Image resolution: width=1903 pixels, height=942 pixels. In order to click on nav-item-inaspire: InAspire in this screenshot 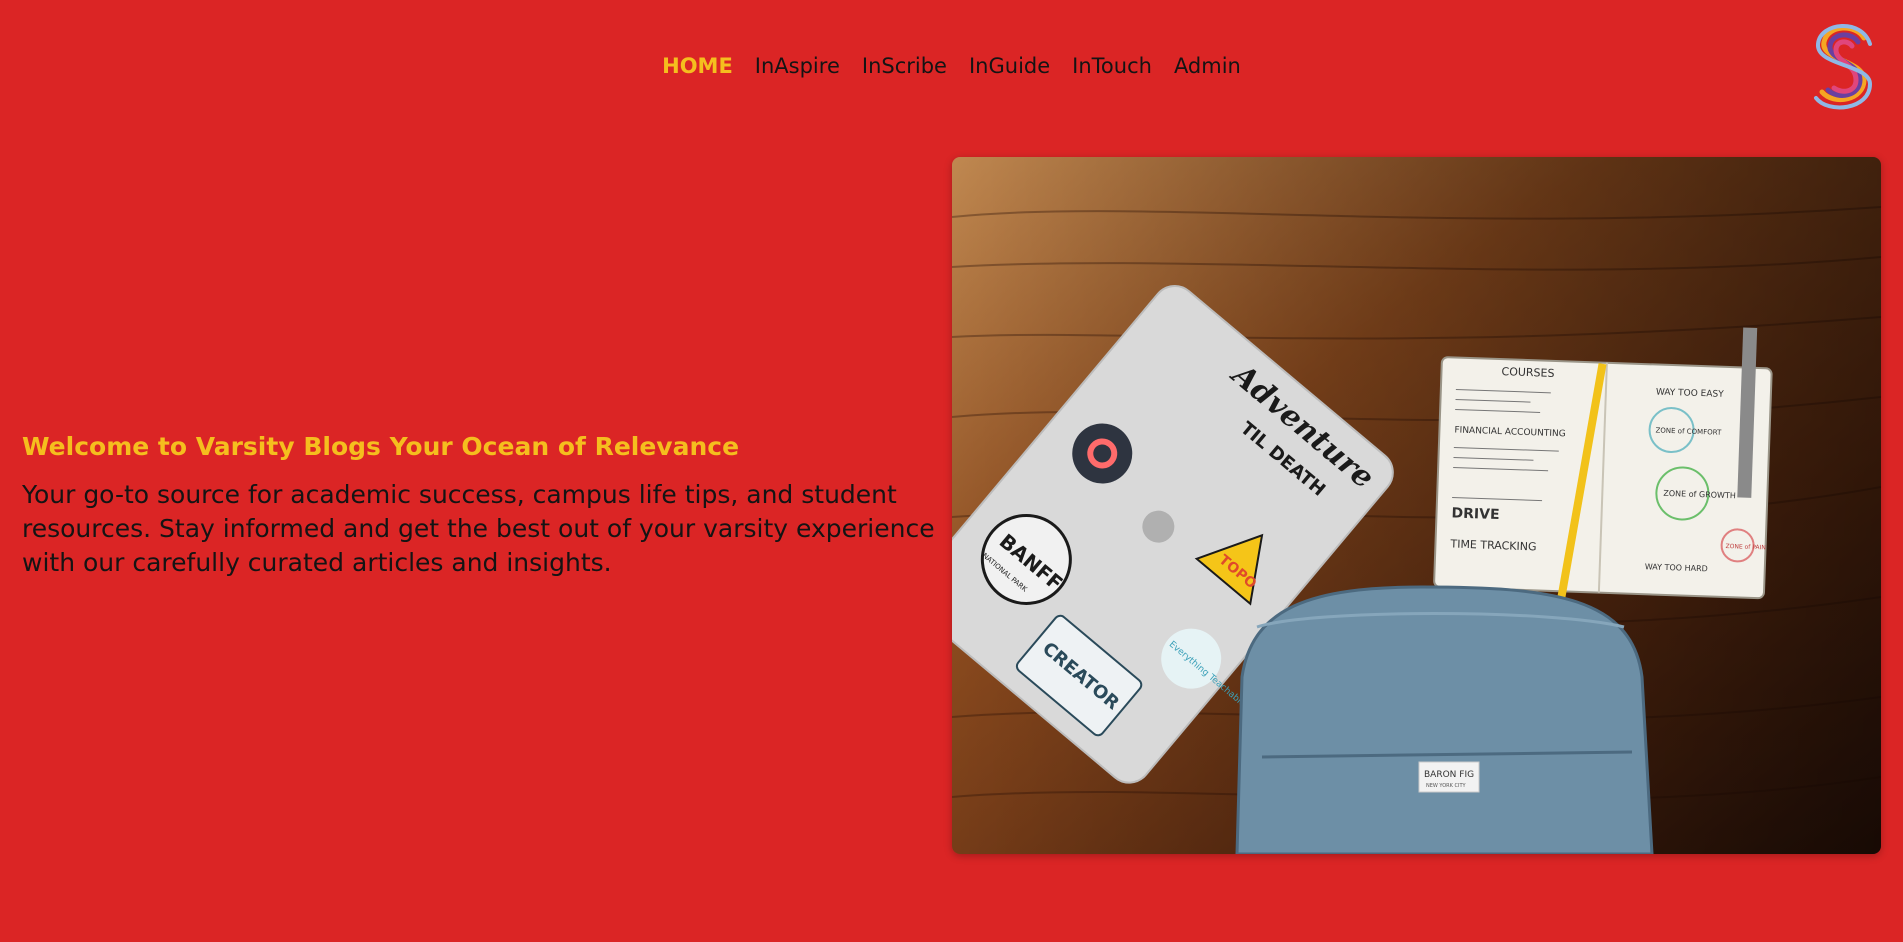, I will do `click(797, 66)`.